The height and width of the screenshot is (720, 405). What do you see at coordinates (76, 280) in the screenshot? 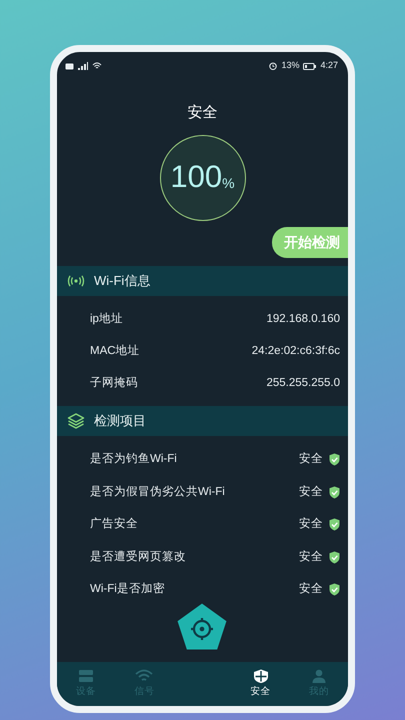
I see `wifi-signal-icon` at bounding box center [76, 280].